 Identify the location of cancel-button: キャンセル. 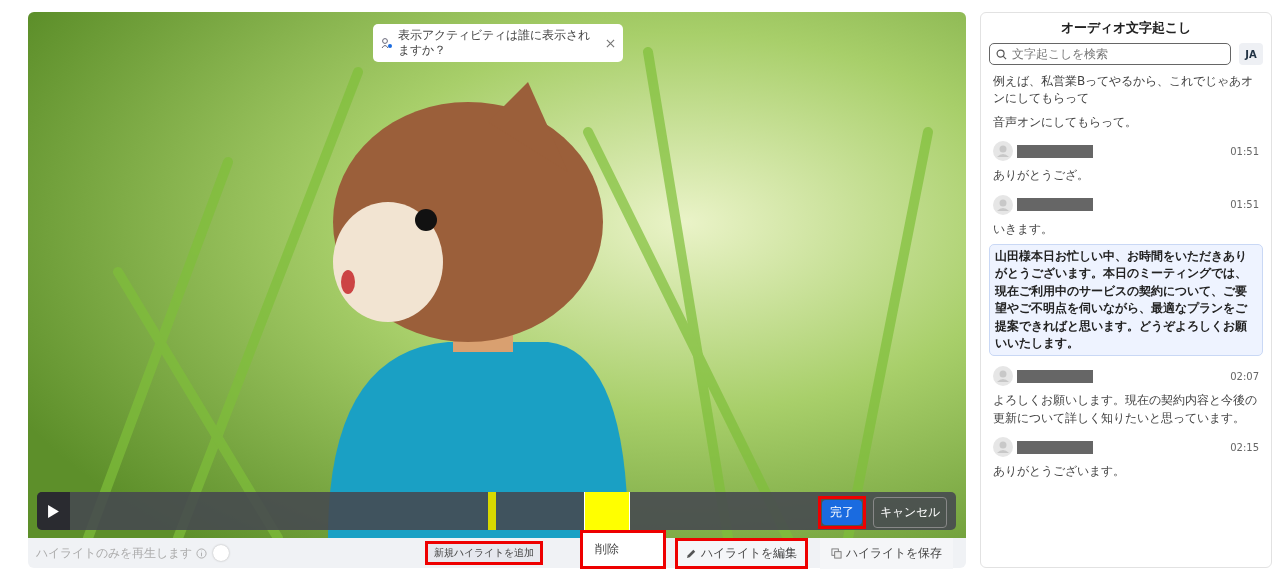
(910, 512).